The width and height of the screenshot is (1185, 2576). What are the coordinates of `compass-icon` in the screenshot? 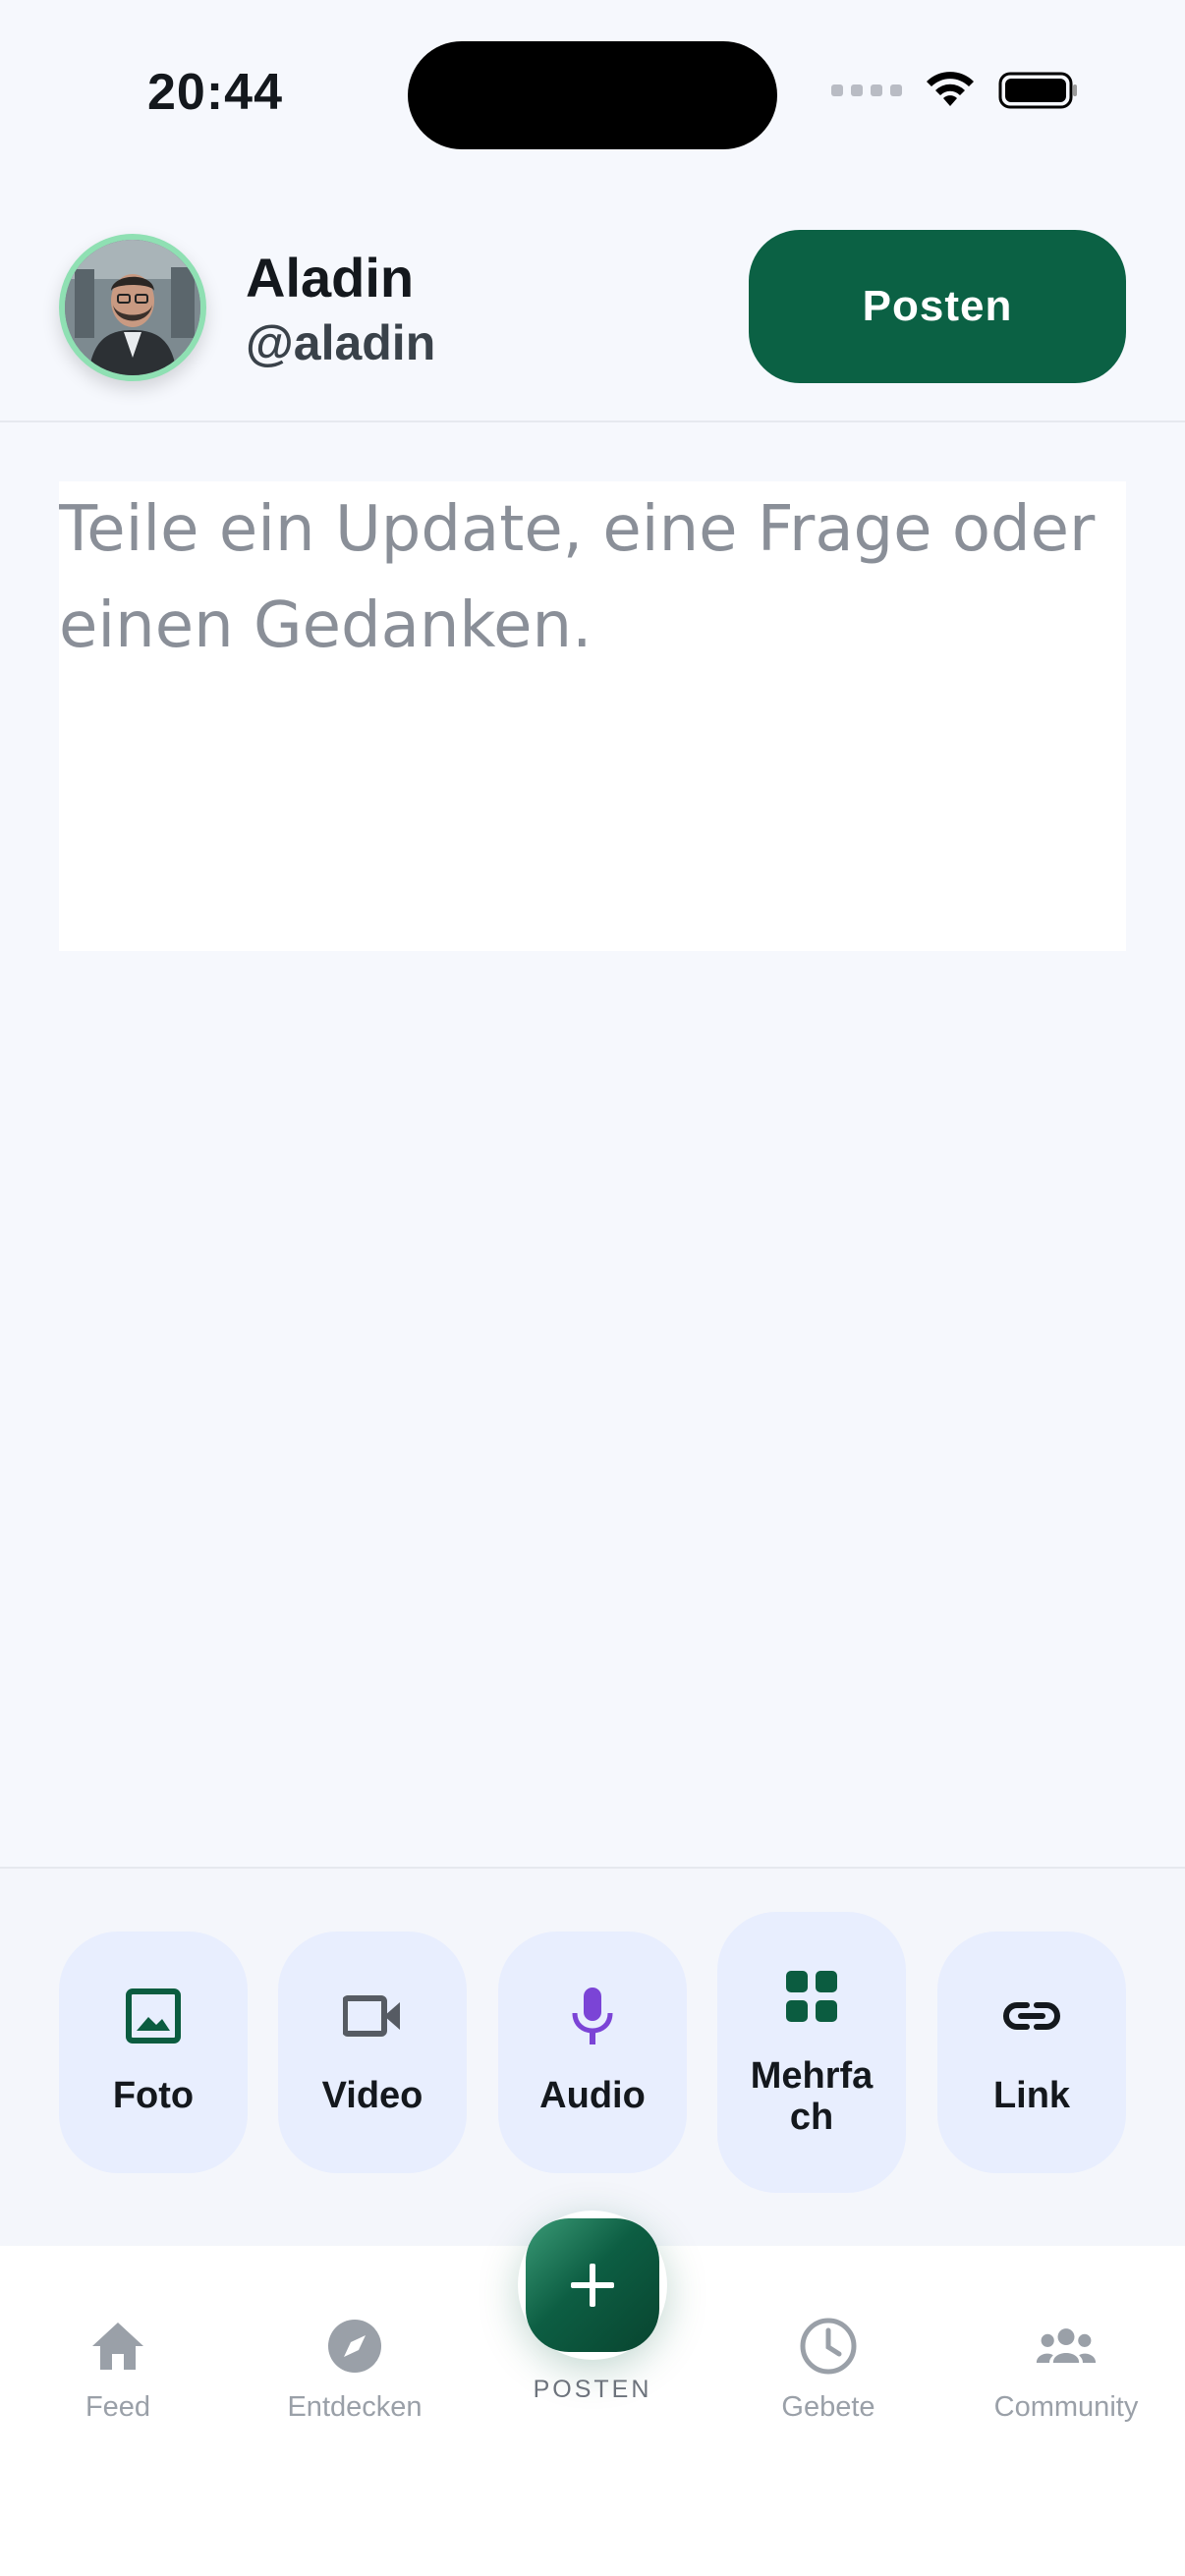 It's located at (354, 2346).